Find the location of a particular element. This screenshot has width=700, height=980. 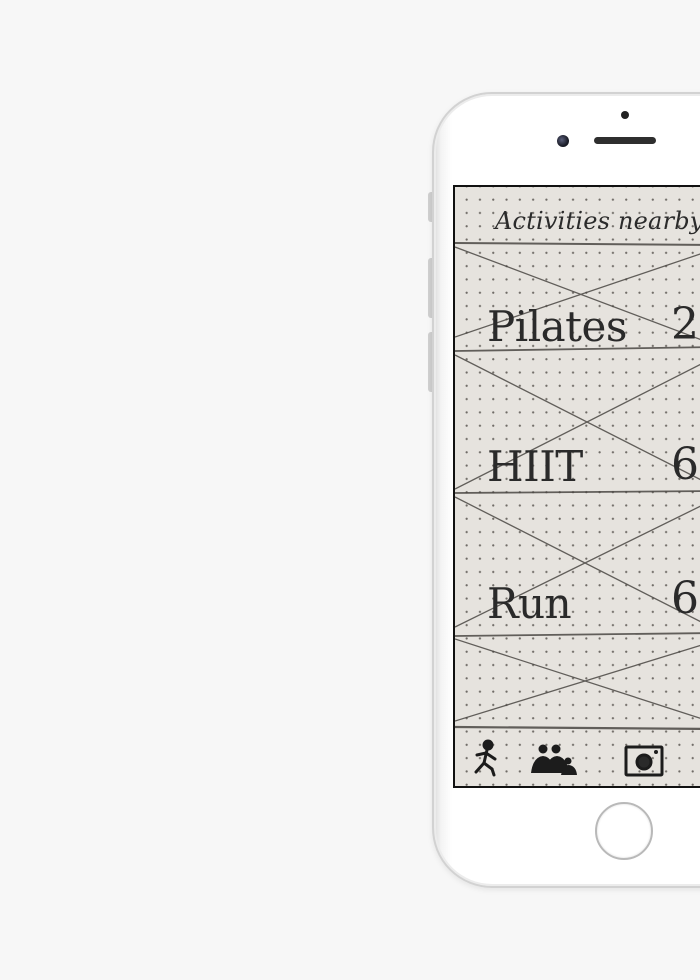

activity-count-run: 6 is located at coordinates (685, 598).